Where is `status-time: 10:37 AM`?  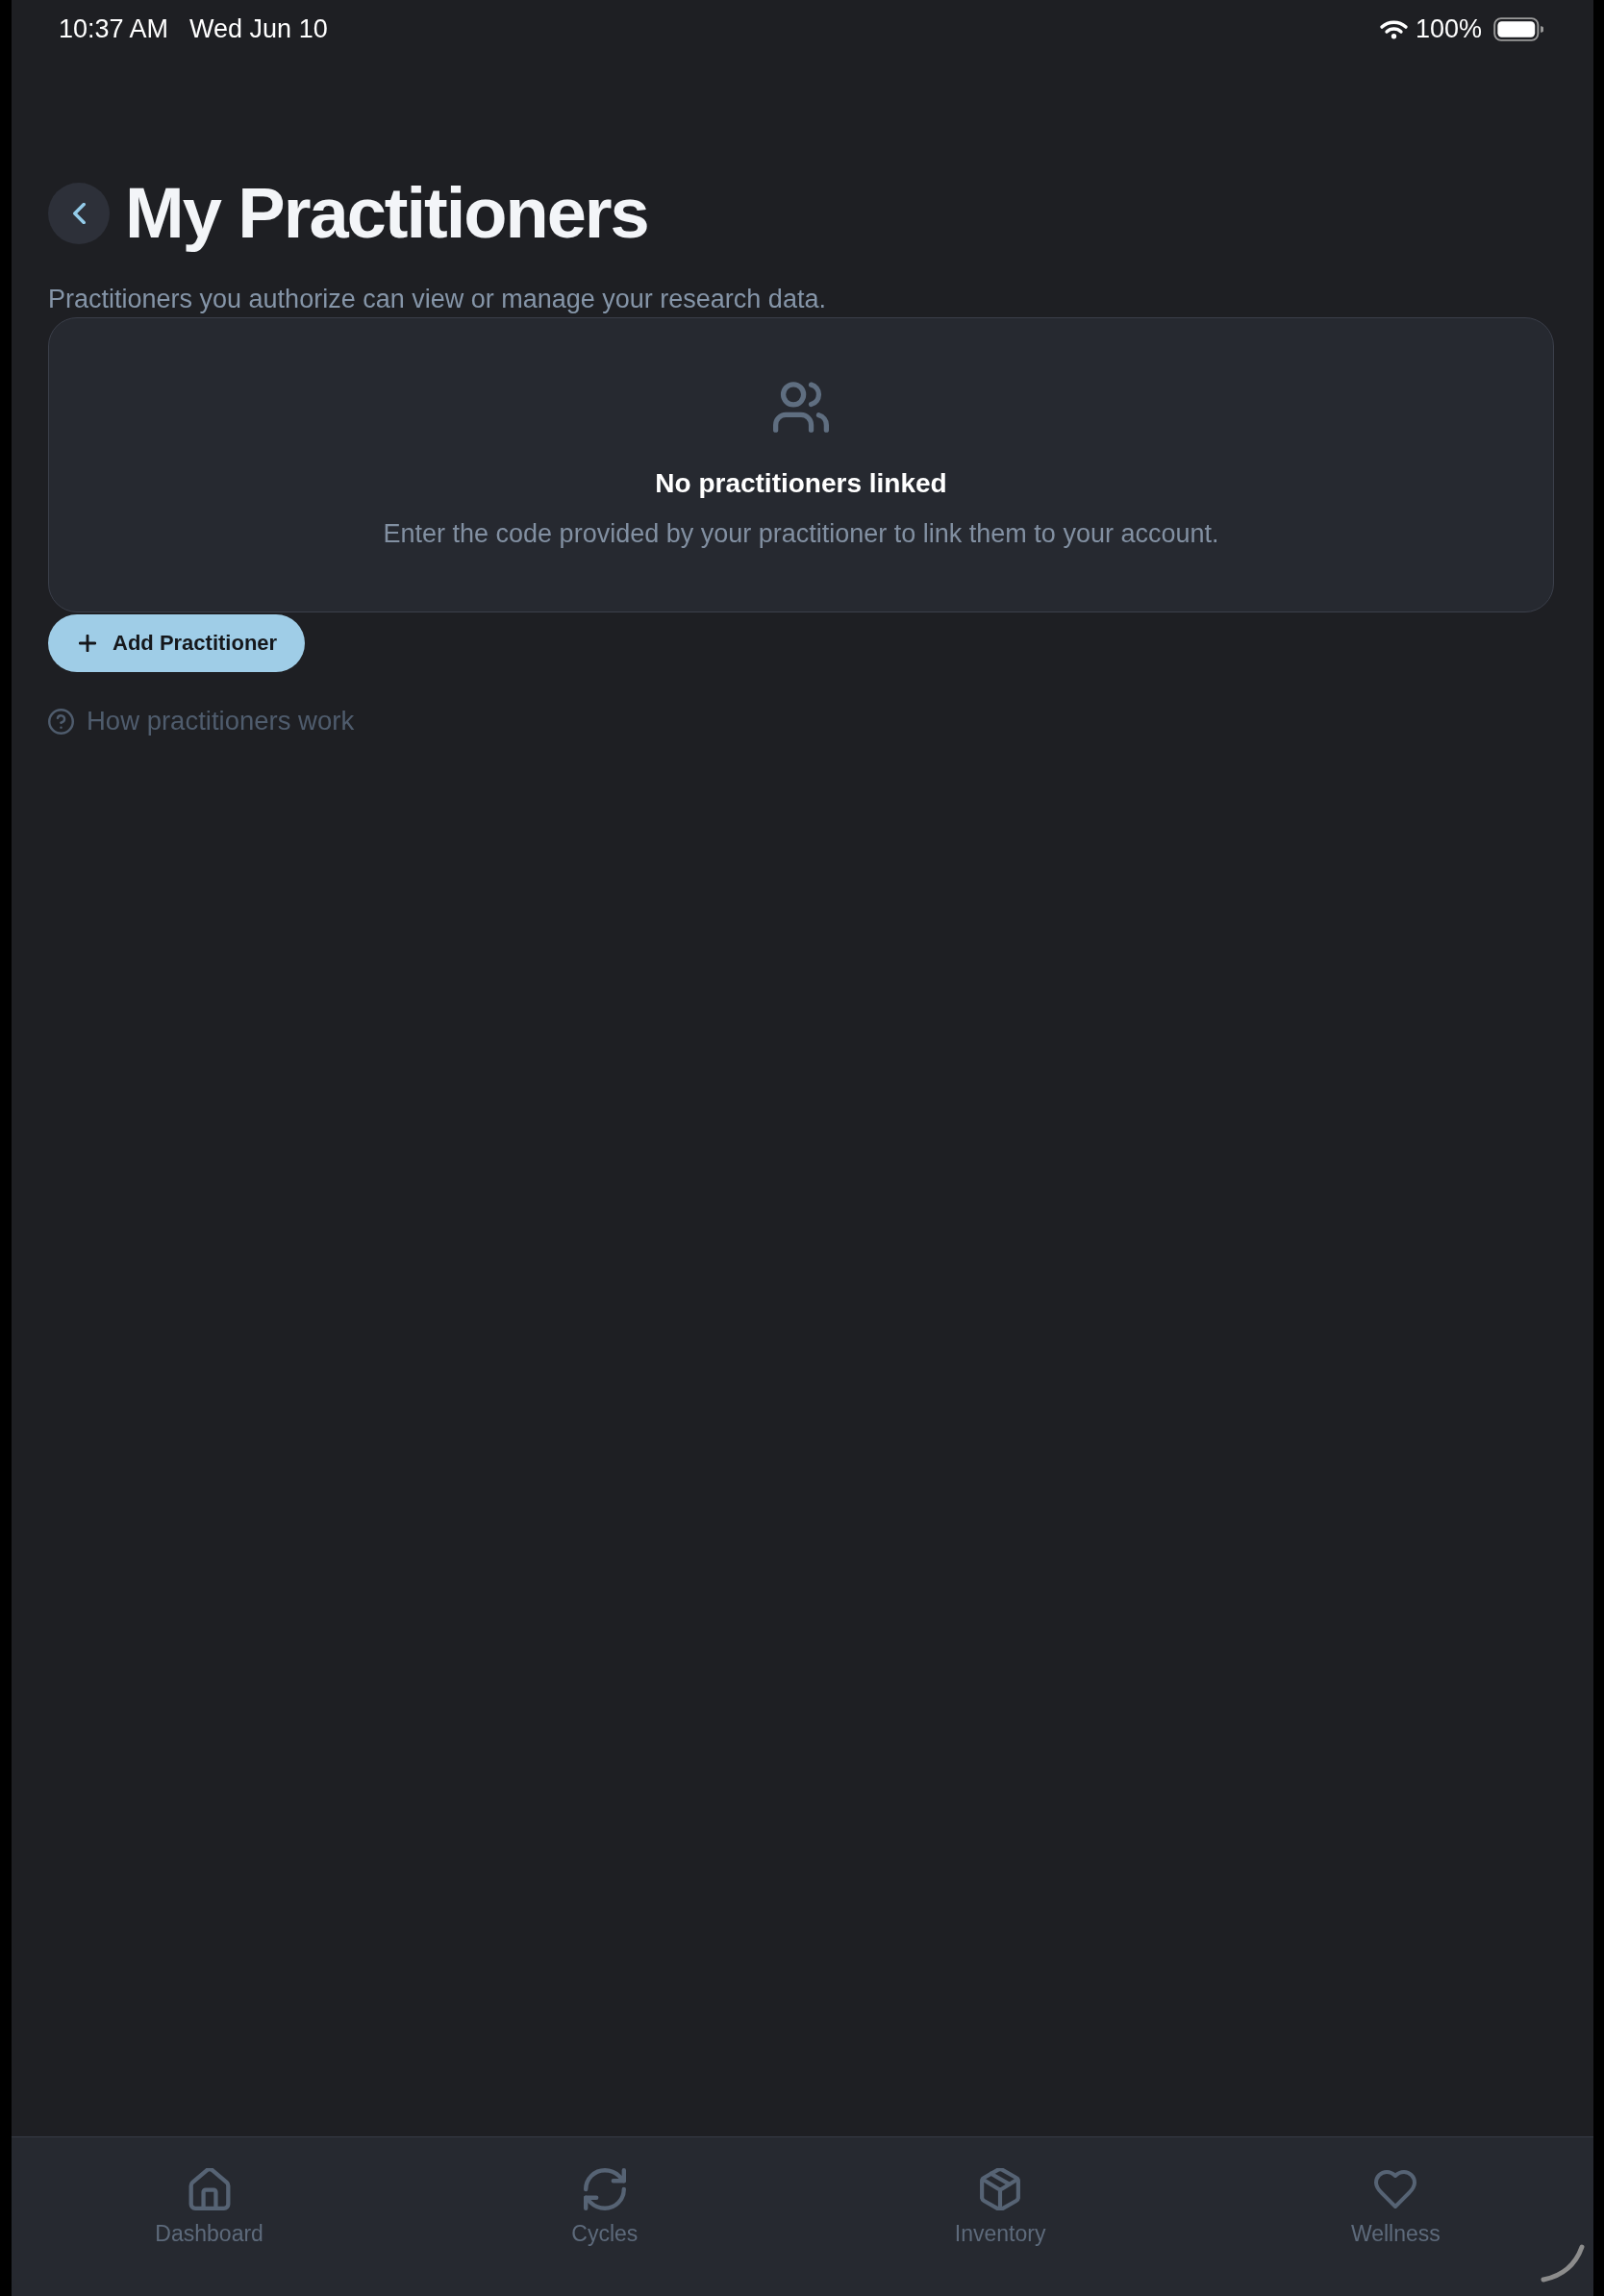
status-time: 10:37 AM is located at coordinates (114, 28).